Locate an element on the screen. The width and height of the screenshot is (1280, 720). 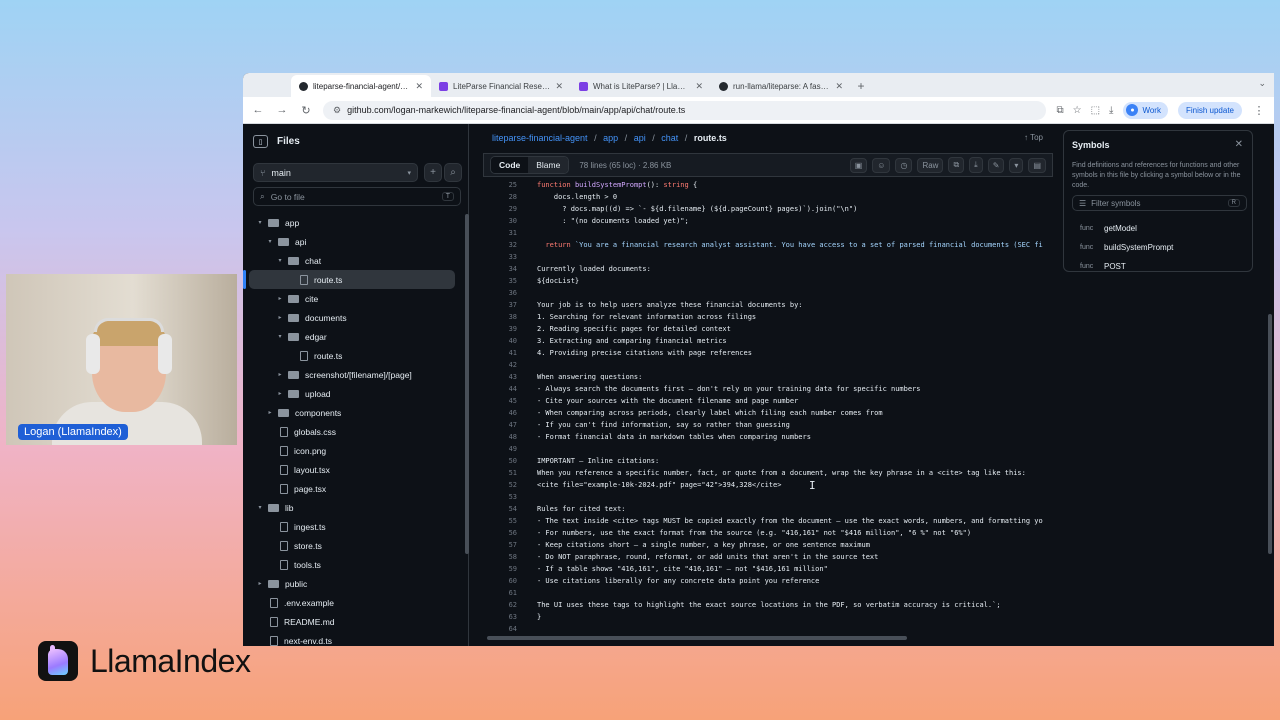
line-number: 34 is located at coordinates (500, 269).